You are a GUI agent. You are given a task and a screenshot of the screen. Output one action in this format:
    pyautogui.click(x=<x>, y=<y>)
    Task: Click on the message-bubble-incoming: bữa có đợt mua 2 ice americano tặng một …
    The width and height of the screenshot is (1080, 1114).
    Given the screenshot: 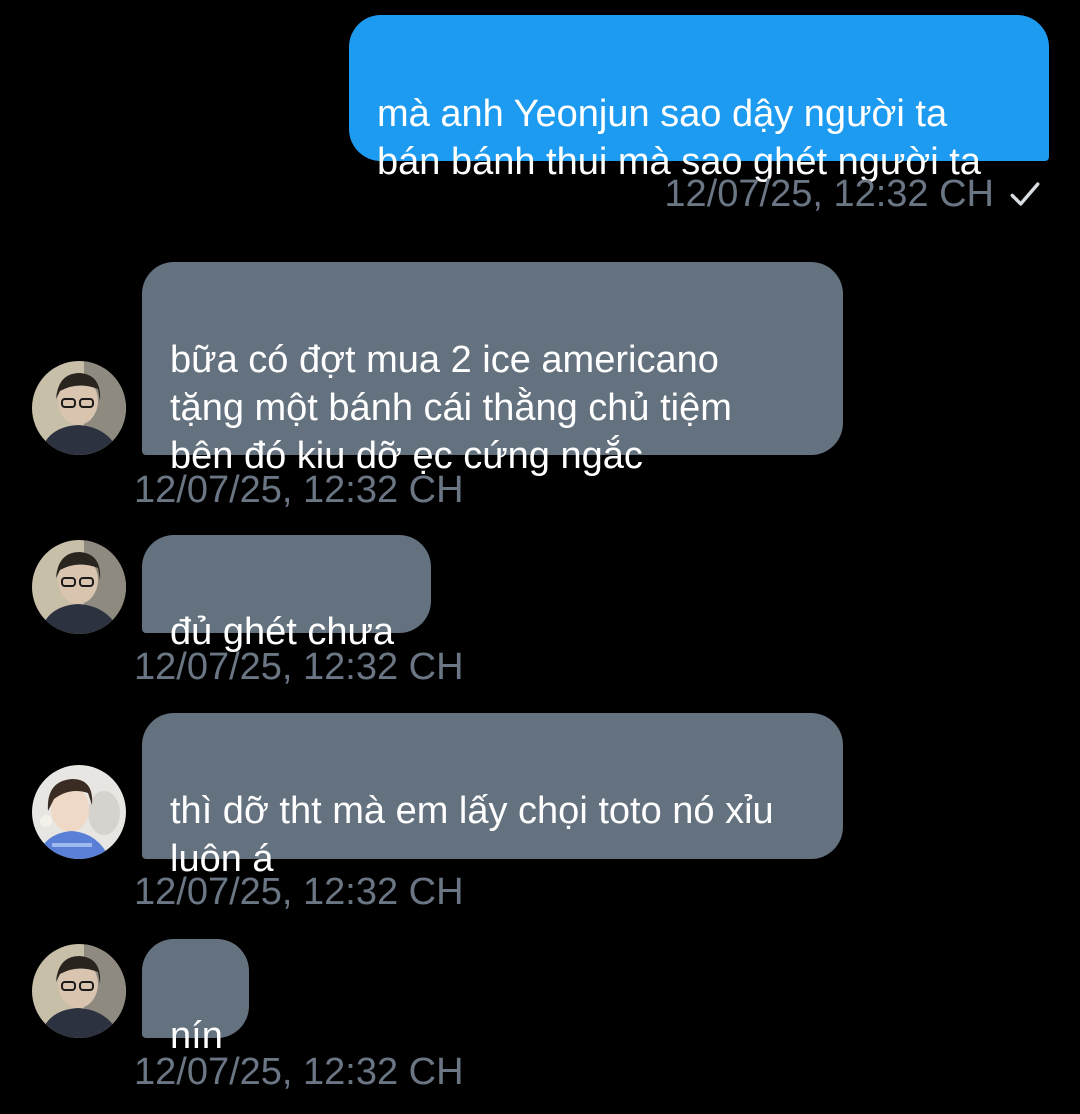 What is the action you would take?
    pyautogui.click(x=492, y=369)
    